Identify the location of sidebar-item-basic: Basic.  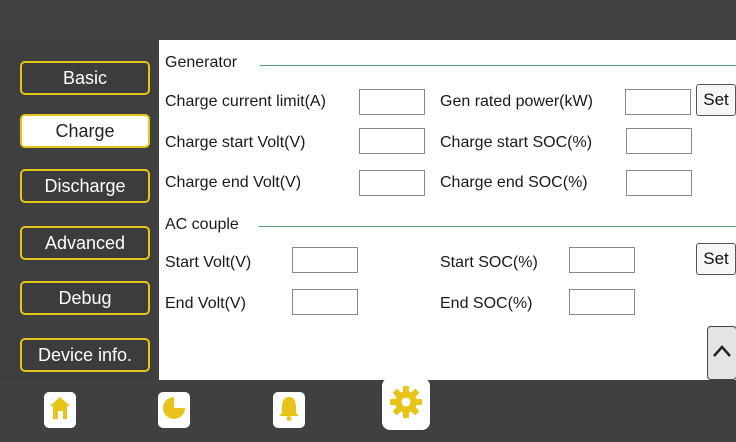
(85, 78).